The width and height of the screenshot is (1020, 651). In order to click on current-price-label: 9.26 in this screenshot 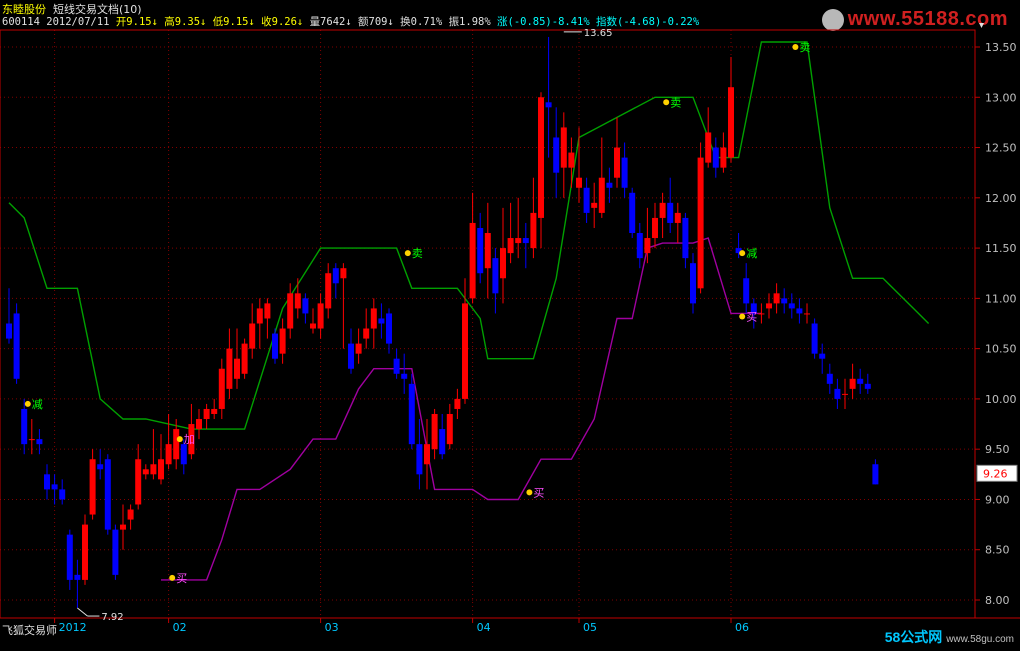, I will do `click(995, 473)`.